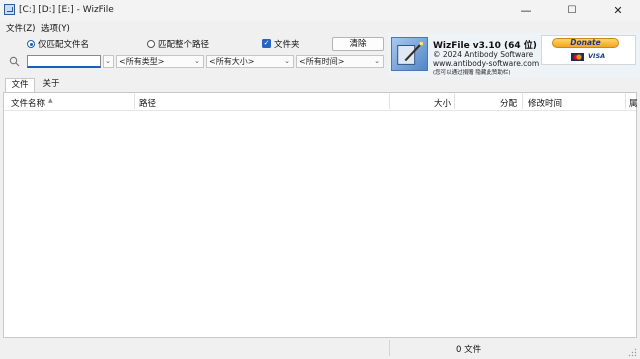  Describe the element at coordinates (50, 100) in the screenshot. I see `sort-ascending-icon: ▲` at that location.